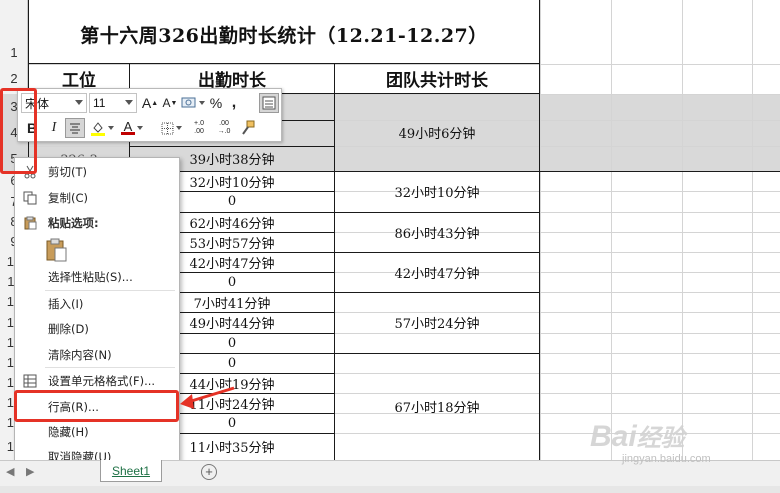  Describe the element at coordinates (30, 471) in the screenshot. I see `tab-nav-right-icon: ▶` at that location.